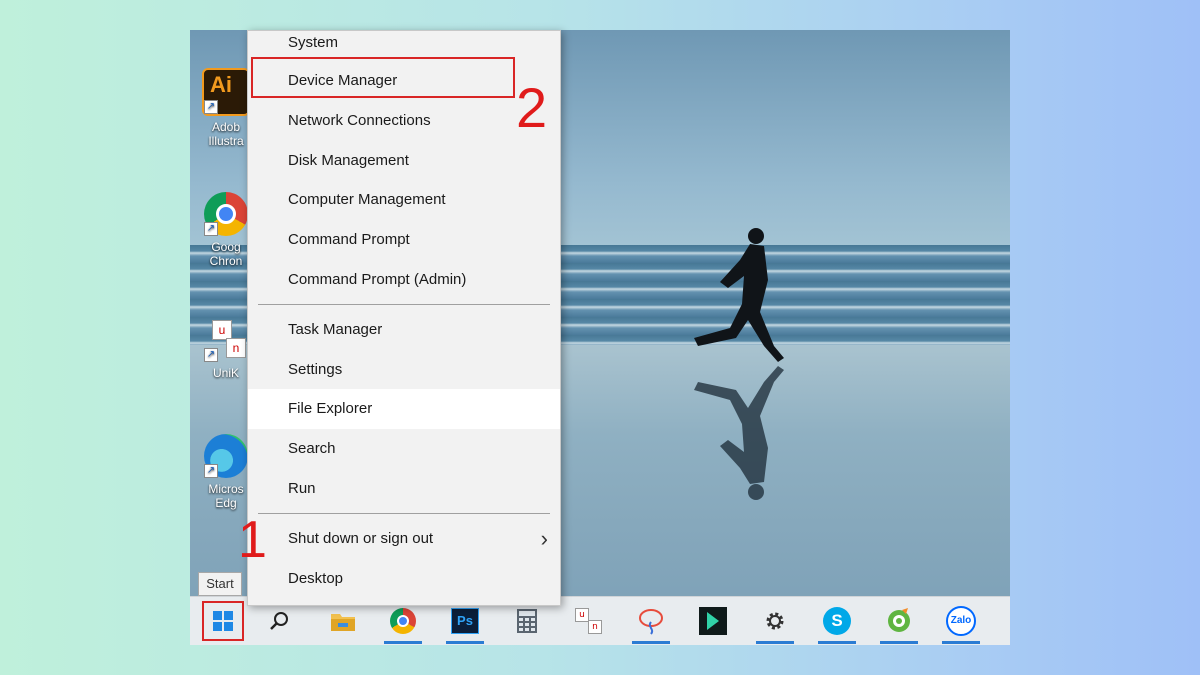 The height and width of the screenshot is (675, 1200). Describe the element at coordinates (361, 538) in the screenshot. I see `menu-item-label: Shut down or sign out` at that location.